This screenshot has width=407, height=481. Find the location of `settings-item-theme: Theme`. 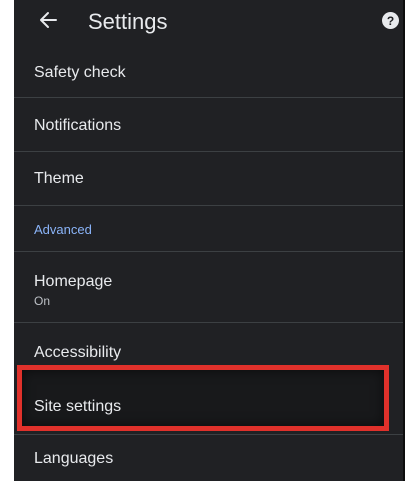

settings-item-theme: Theme is located at coordinates (209, 178).